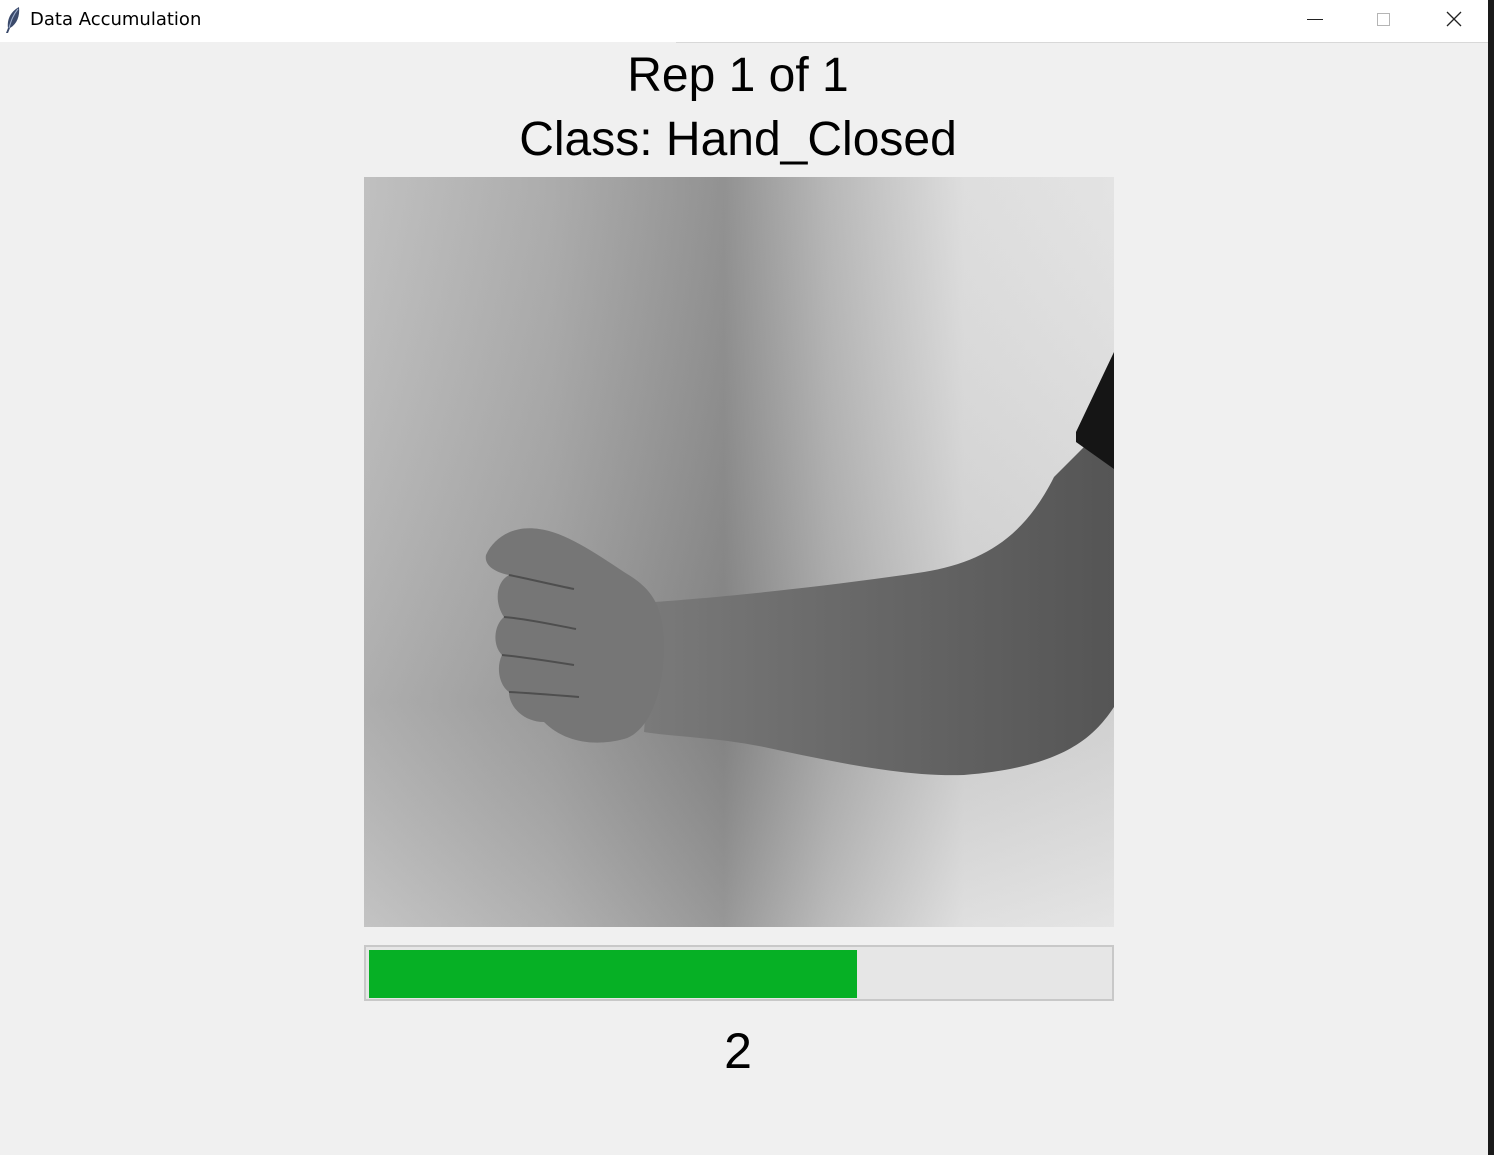  Describe the element at coordinates (1082, 42) in the screenshot. I see `title-divider` at that location.